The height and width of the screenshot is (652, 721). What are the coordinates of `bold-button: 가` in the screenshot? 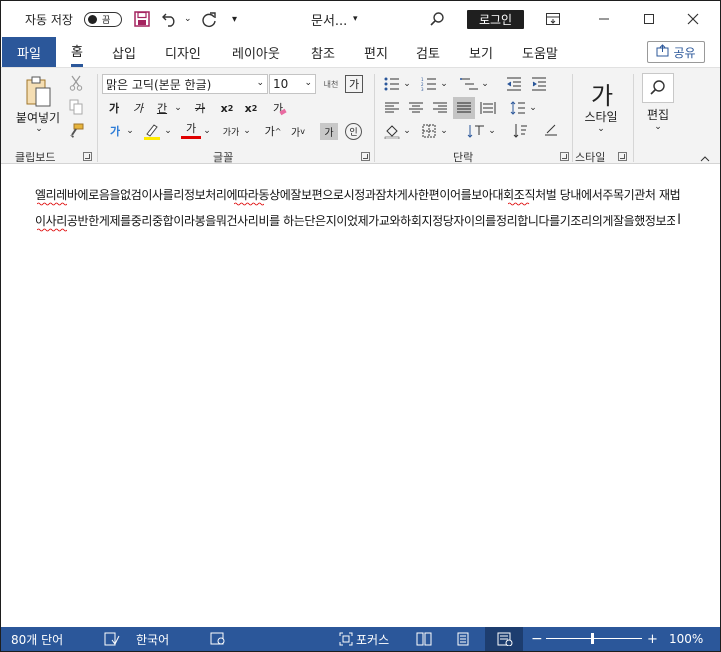 It's located at (114, 108).